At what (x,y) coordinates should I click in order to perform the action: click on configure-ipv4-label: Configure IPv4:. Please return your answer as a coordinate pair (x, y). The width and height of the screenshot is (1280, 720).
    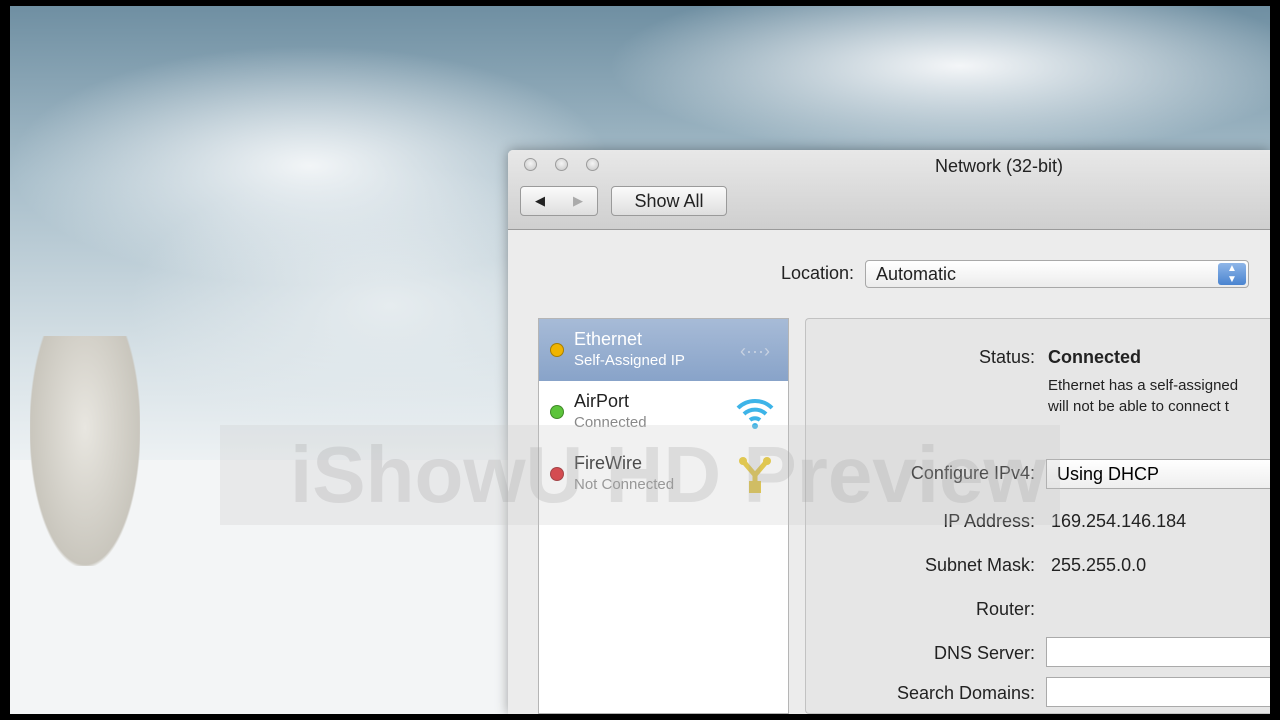
    Looking at the image, I should click on (972, 473).